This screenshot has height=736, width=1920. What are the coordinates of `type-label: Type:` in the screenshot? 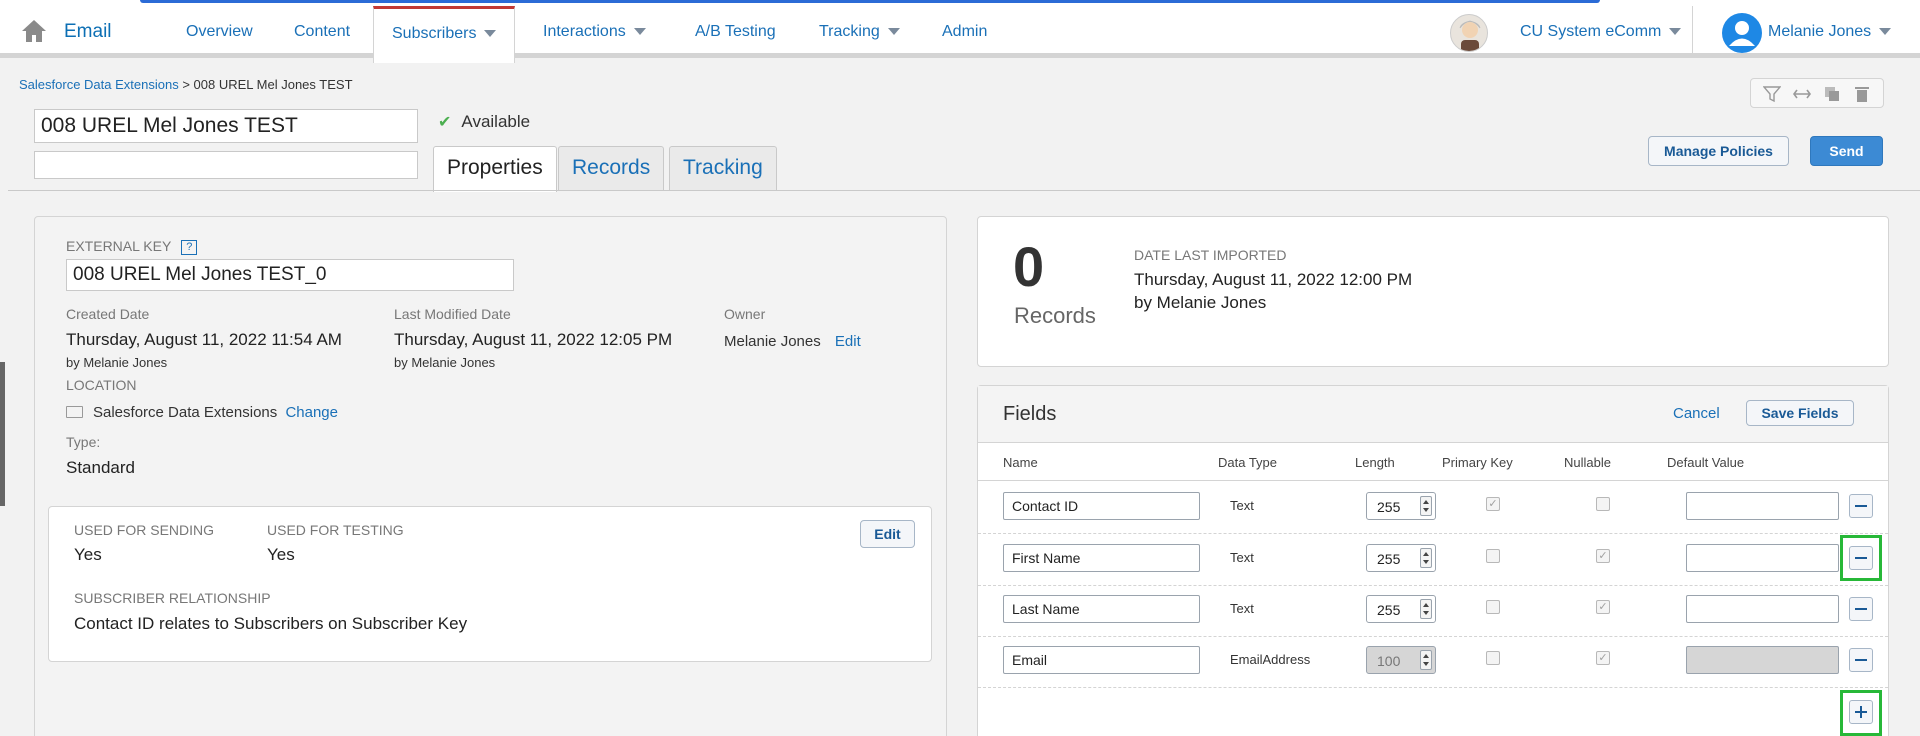 It's located at (83, 442).